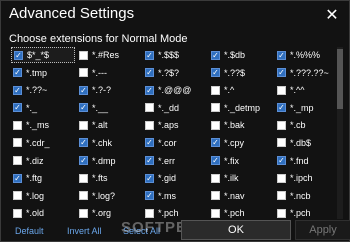 This screenshot has width=350, height=242. What do you see at coordinates (332, 15) in the screenshot?
I see `close-icon: ✕` at bounding box center [332, 15].